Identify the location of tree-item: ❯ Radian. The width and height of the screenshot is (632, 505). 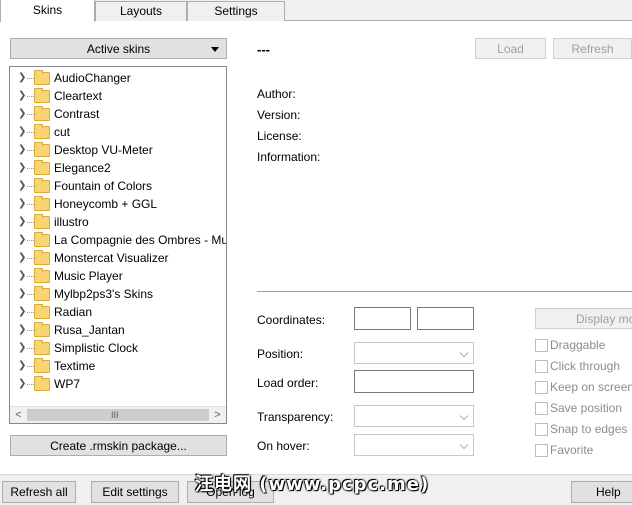
(118, 312).